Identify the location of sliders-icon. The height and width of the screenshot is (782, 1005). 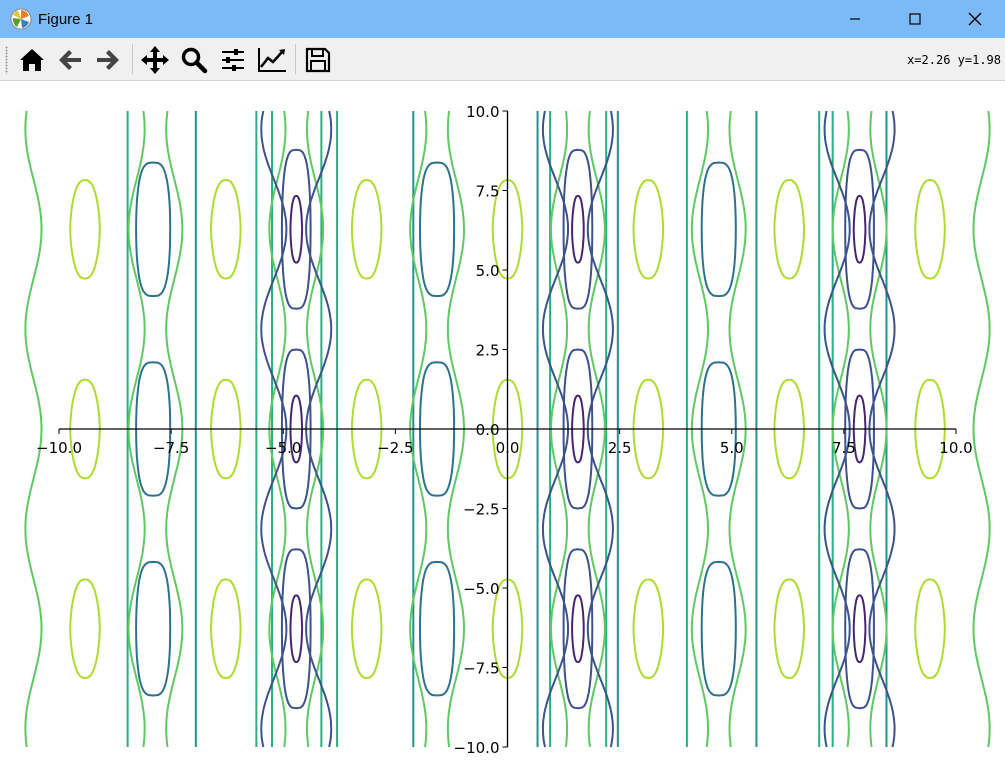
(233, 60).